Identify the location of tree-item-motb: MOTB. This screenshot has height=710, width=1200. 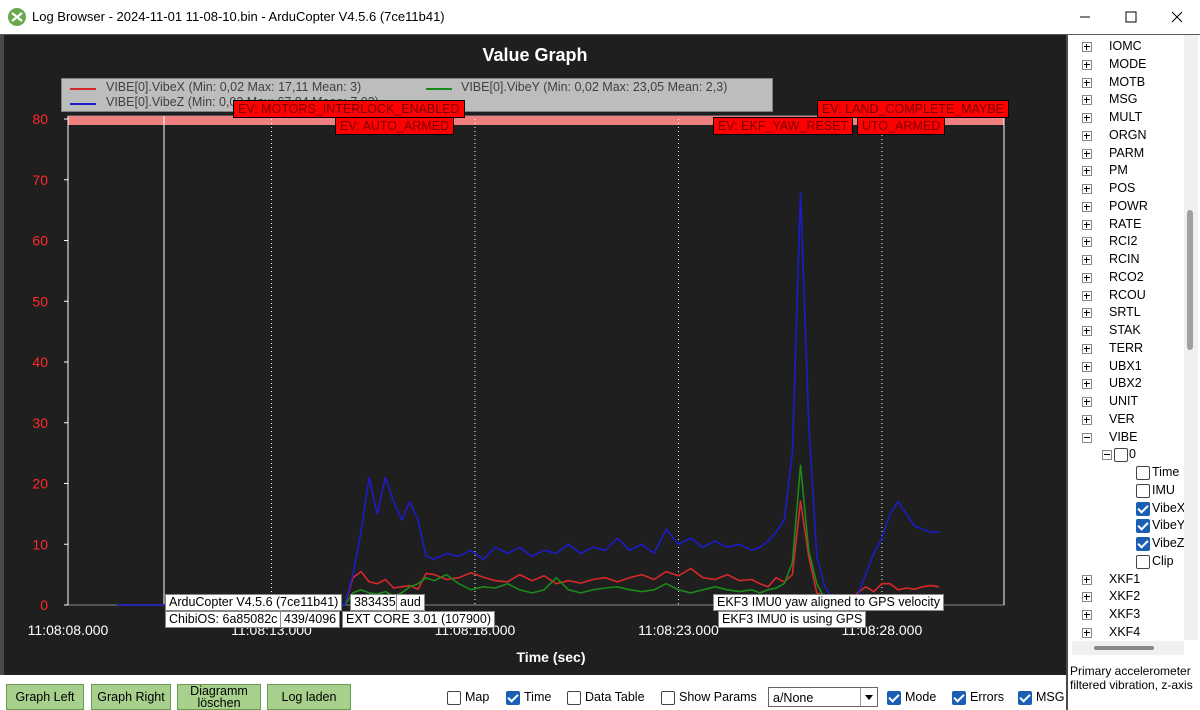
(1127, 82).